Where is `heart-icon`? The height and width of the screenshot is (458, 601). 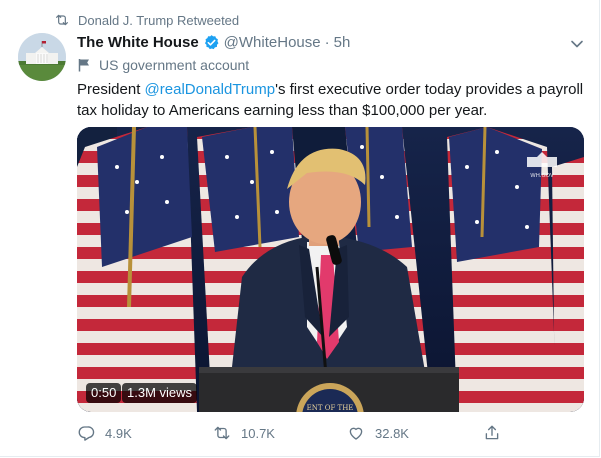
heart-icon is located at coordinates (356, 433).